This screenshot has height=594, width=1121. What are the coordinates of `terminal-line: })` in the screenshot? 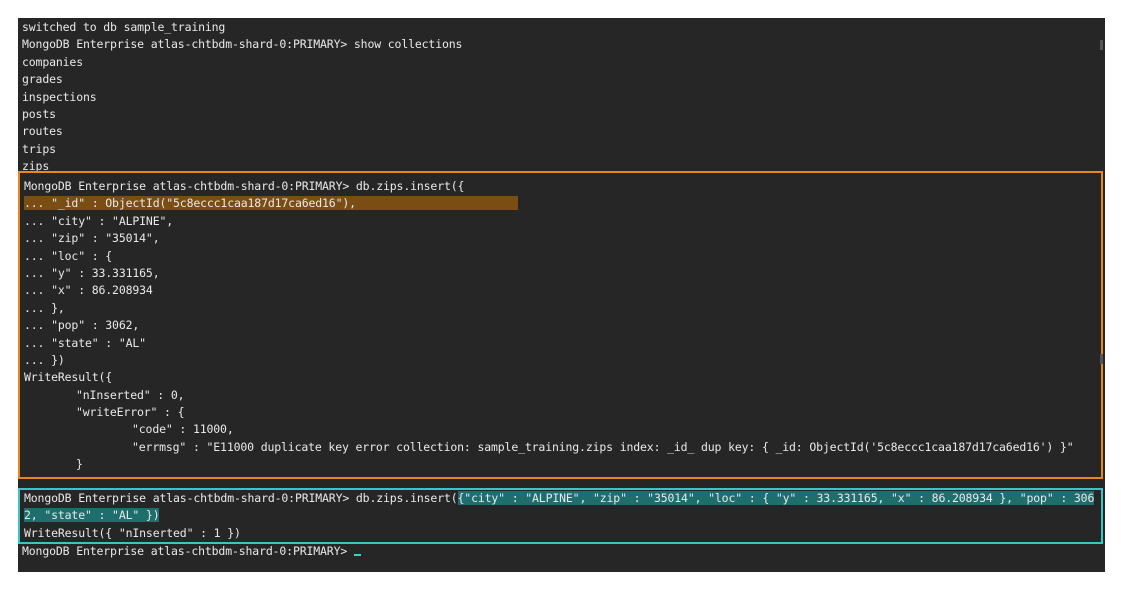 It's located at (547, 475).